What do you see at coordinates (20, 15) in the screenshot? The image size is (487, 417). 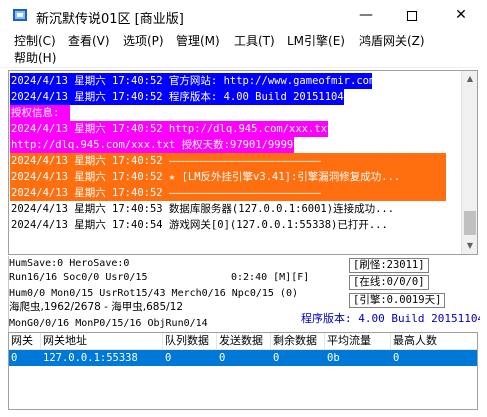 I see `app-icon` at bounding box center [20, 15].